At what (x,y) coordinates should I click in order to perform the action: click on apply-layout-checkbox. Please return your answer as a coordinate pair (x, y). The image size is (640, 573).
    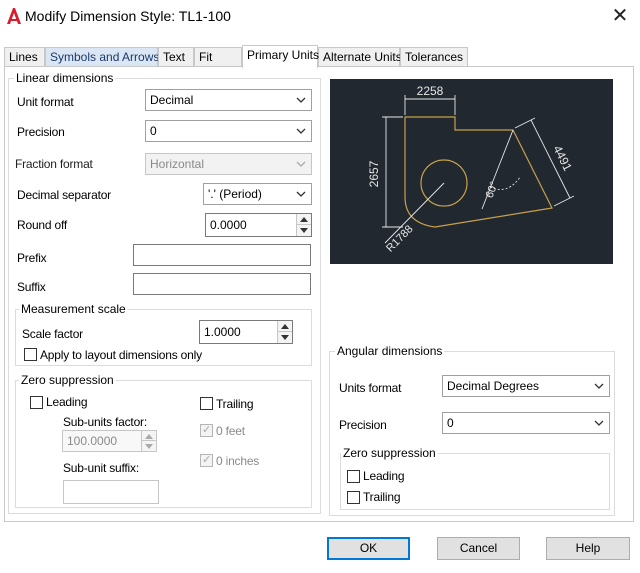
    Looking at the image, I should click on (30, 354).